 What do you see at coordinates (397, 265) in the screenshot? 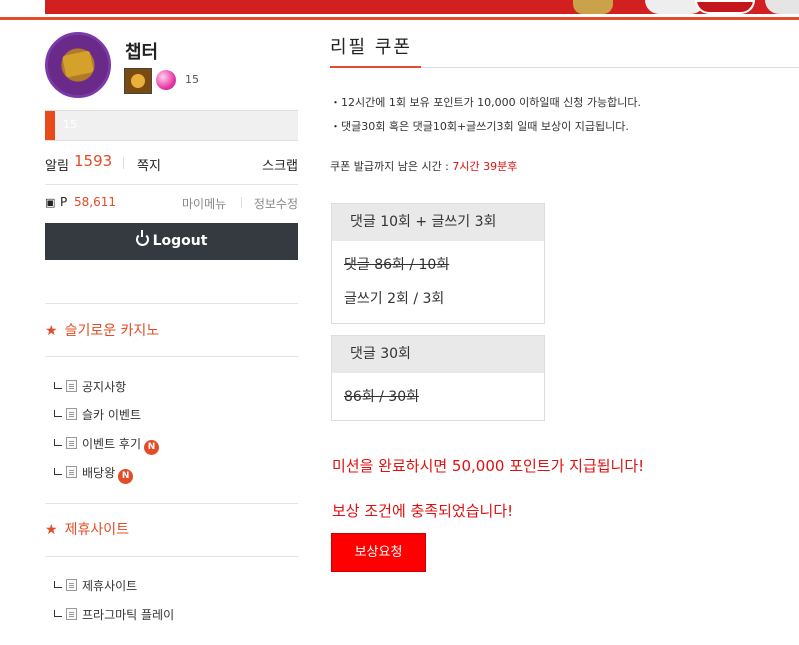
I see `mission-progress: 댓글 86회 / 10회` at bounding box center [397, 265].